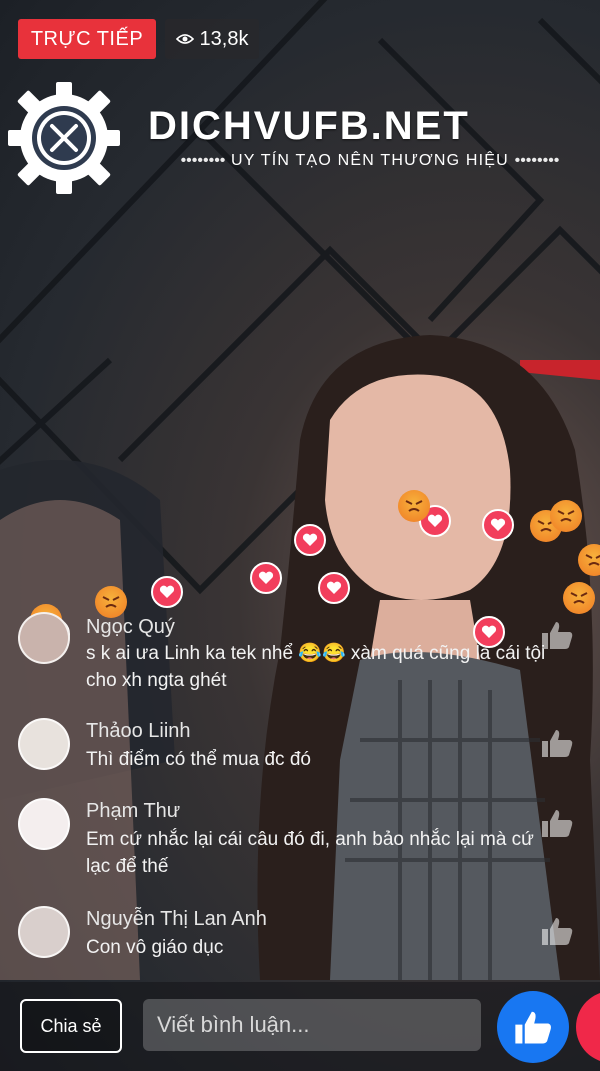 The height and width of the screenshot is (1071, 600). I want to click on share-button: Chia sẻ, so click(71, 1026).